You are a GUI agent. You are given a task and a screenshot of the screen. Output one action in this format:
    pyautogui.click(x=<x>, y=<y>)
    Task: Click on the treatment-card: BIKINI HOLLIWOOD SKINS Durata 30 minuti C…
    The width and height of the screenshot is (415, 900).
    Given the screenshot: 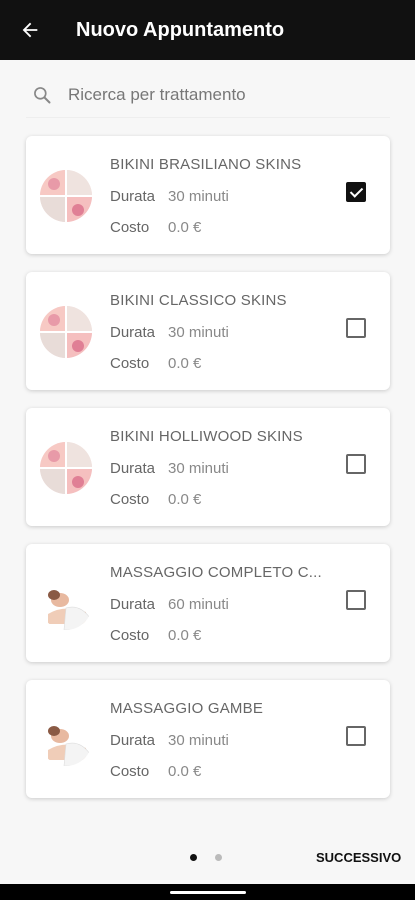 What is the action you would take?
    pyautogui.click(x=208, y=467)
    